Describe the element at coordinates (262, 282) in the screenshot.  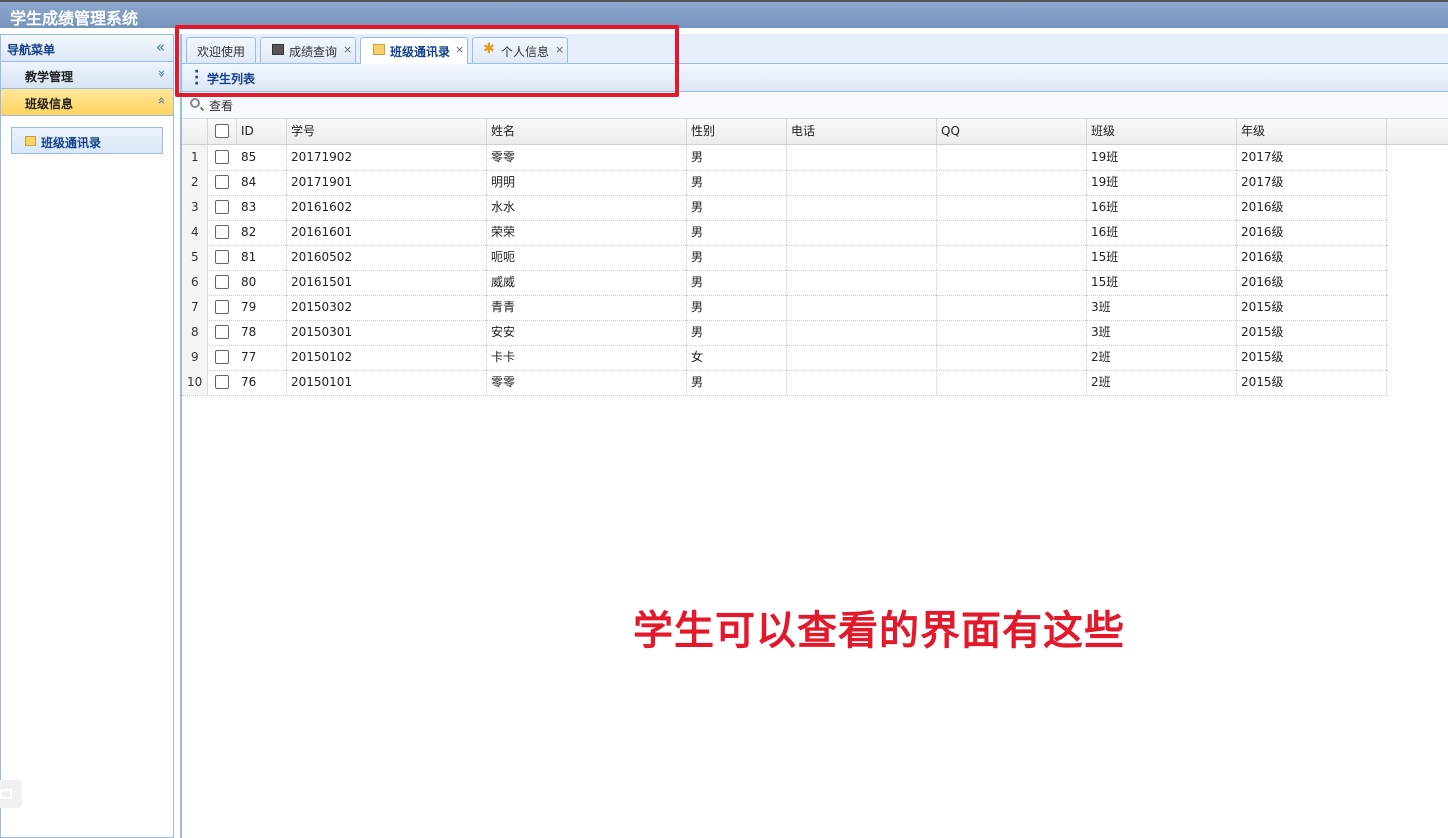
I see `table-cell: 80` at that location.